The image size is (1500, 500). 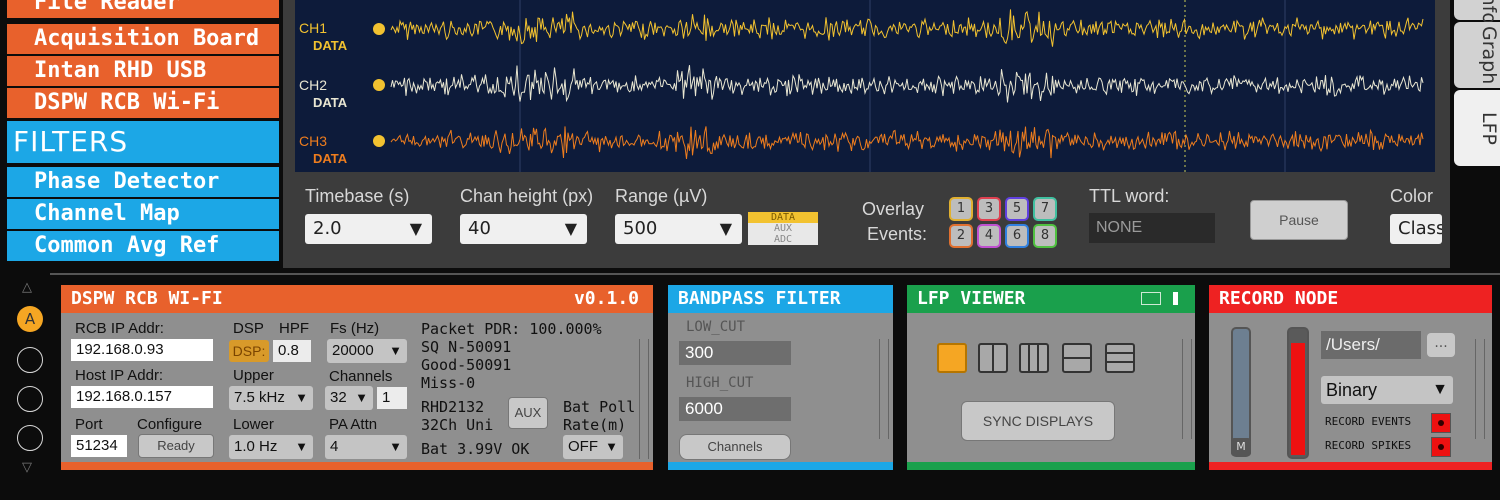 What do you see at coordinates (907, 28) in the screenshot?
I see `lfp-trace-ch1` at bounding box center [907, 28].